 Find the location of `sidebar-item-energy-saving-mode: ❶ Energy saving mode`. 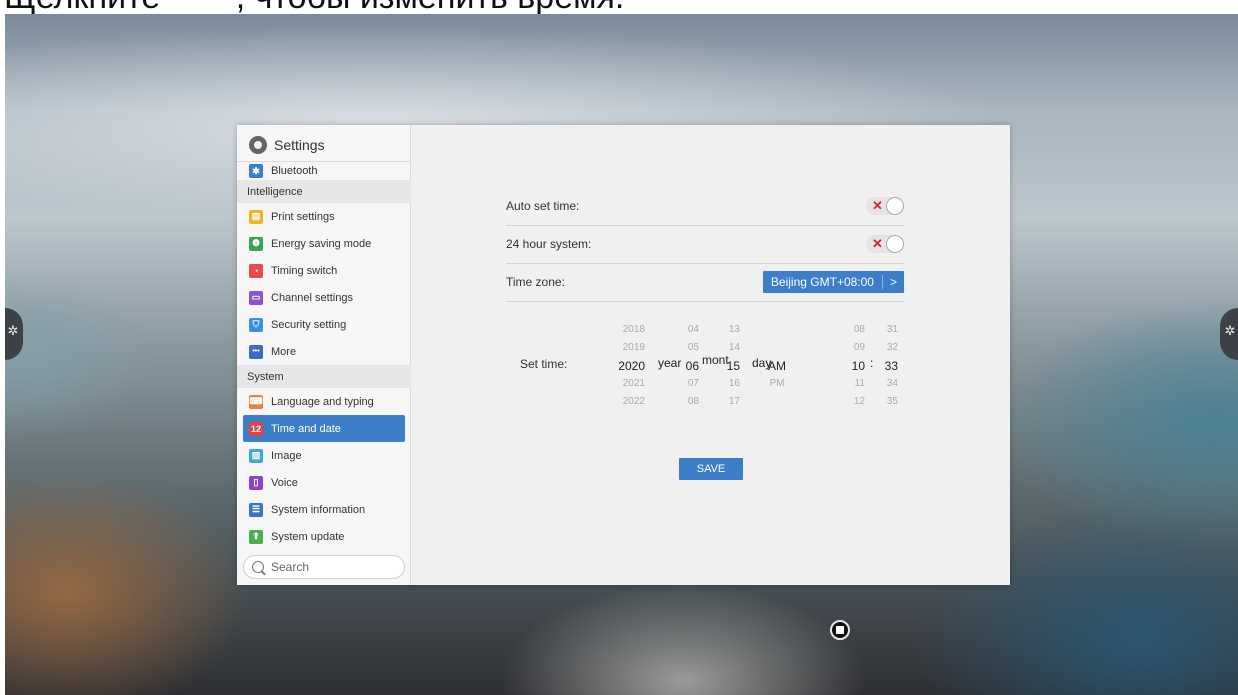

sidebar-item-energy-saving-mode: ❶ Energy saving mode is located at coordinates (324, 243).